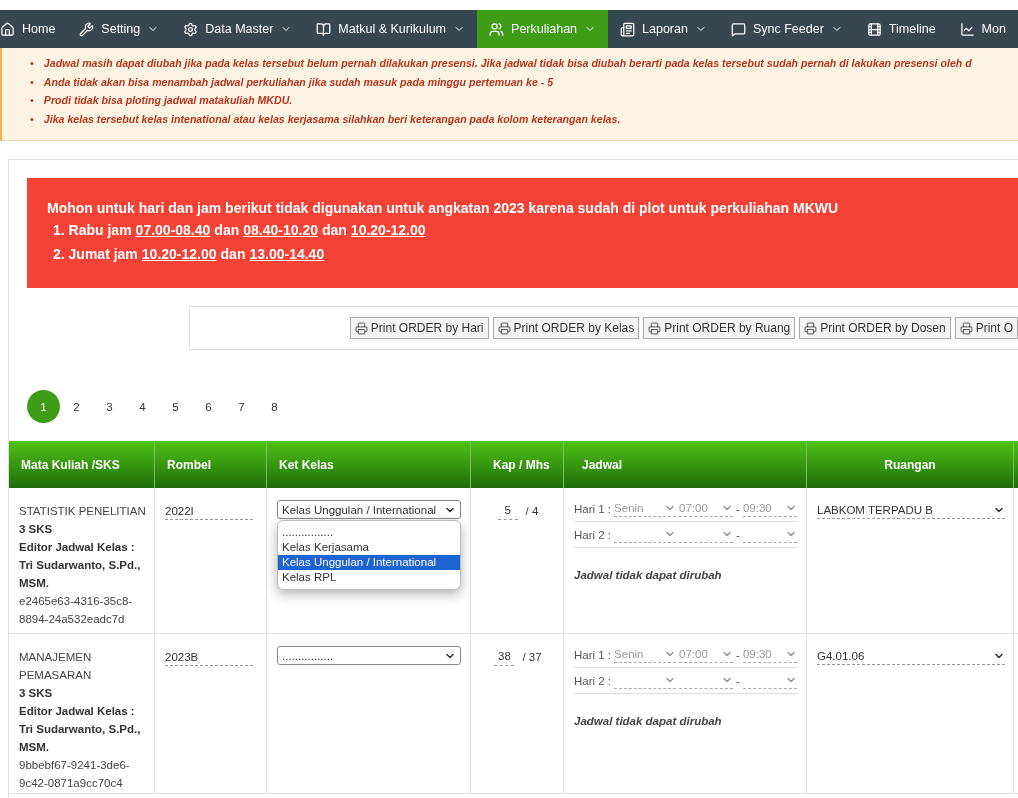 The width and height of the screenshot is (1018, 798). What do you see at coordinates (663, 29) in the screenshot?
I see `nav-item: Laporan` at bounding box center [663, 29].